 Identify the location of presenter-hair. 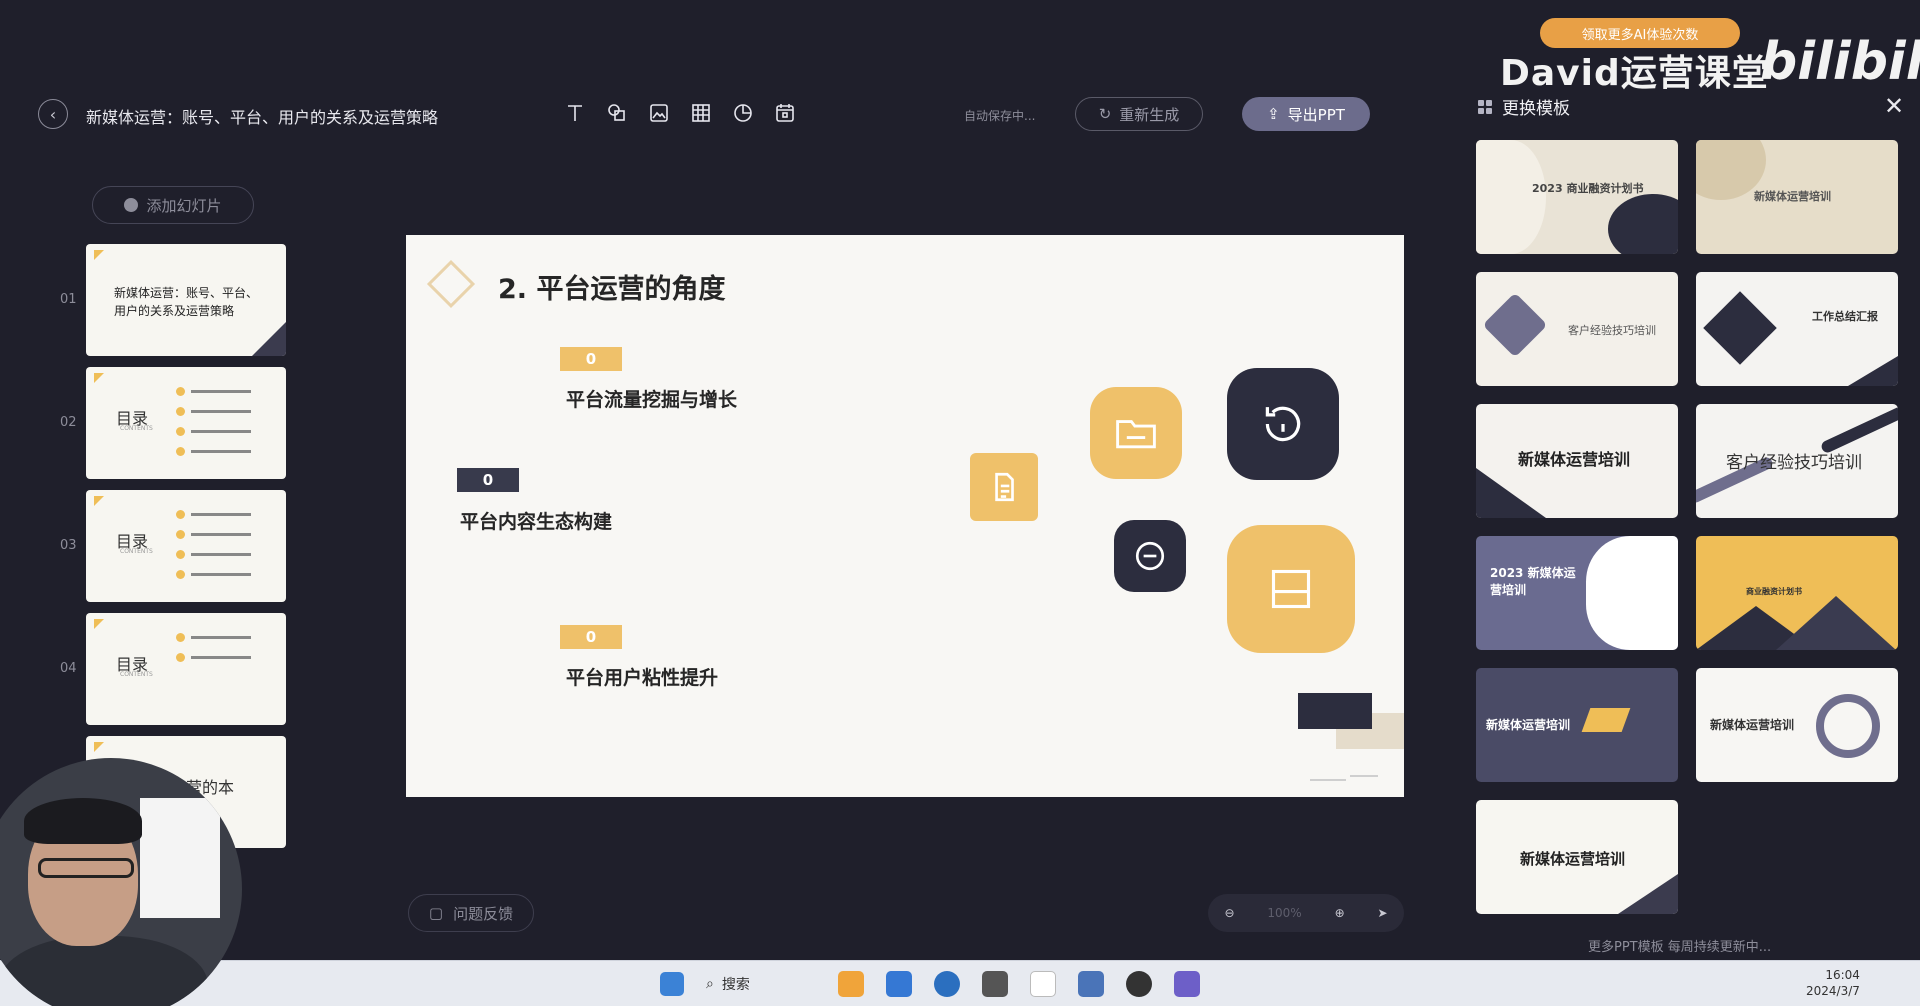
(83, 821).